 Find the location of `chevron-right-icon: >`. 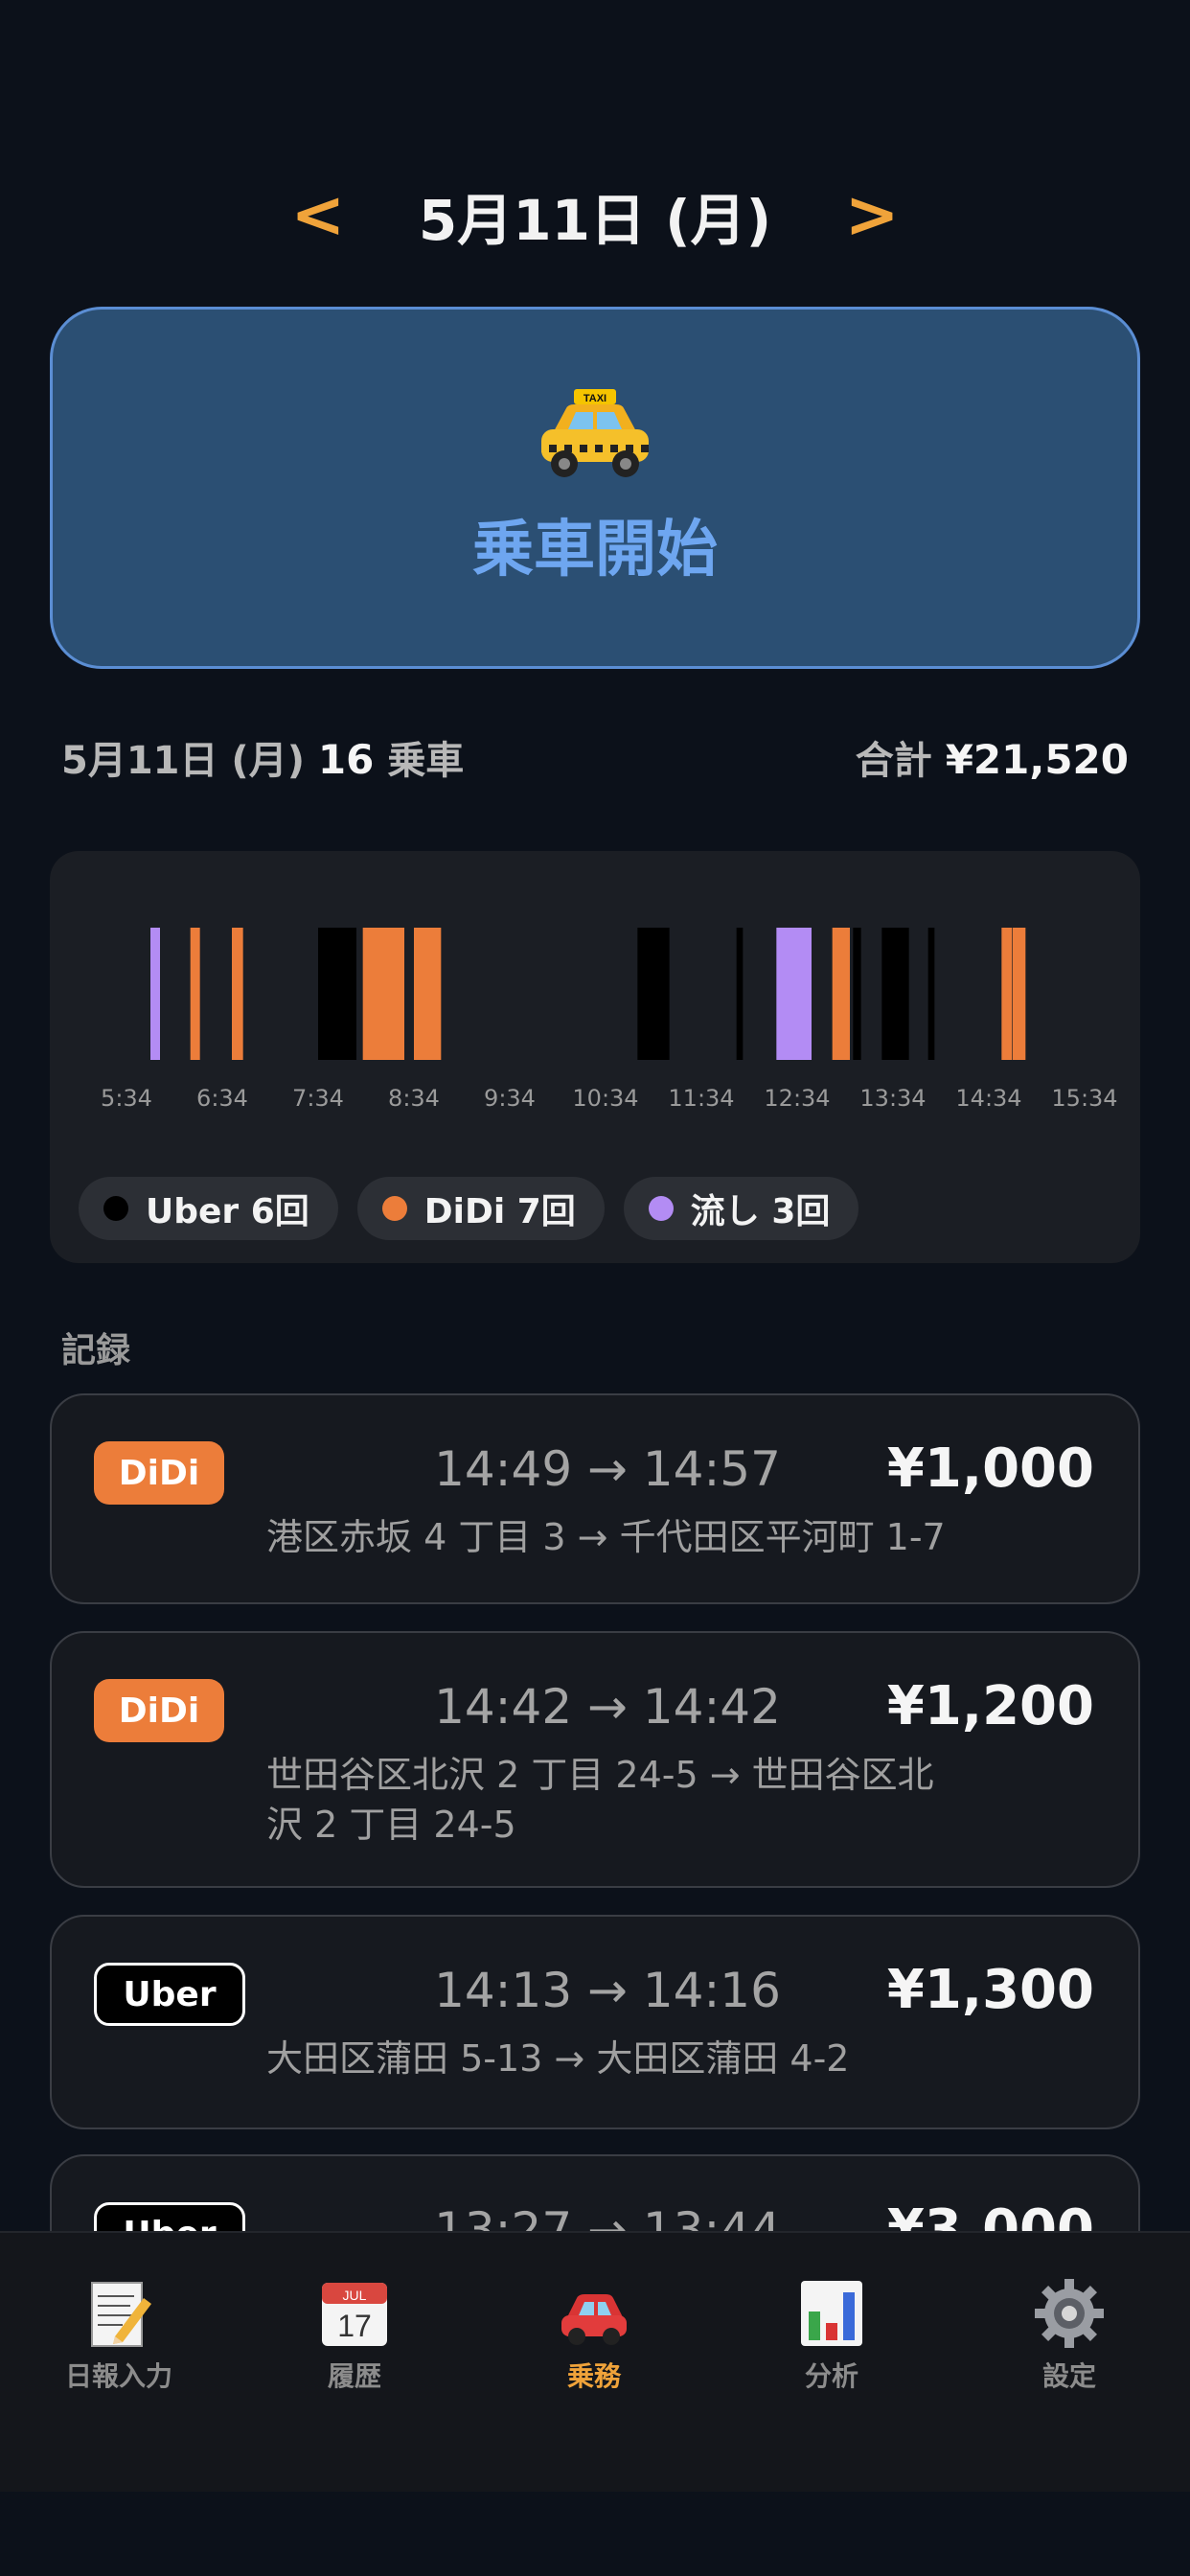

chevron-right-icon: > is located at coordinates (872, 216).